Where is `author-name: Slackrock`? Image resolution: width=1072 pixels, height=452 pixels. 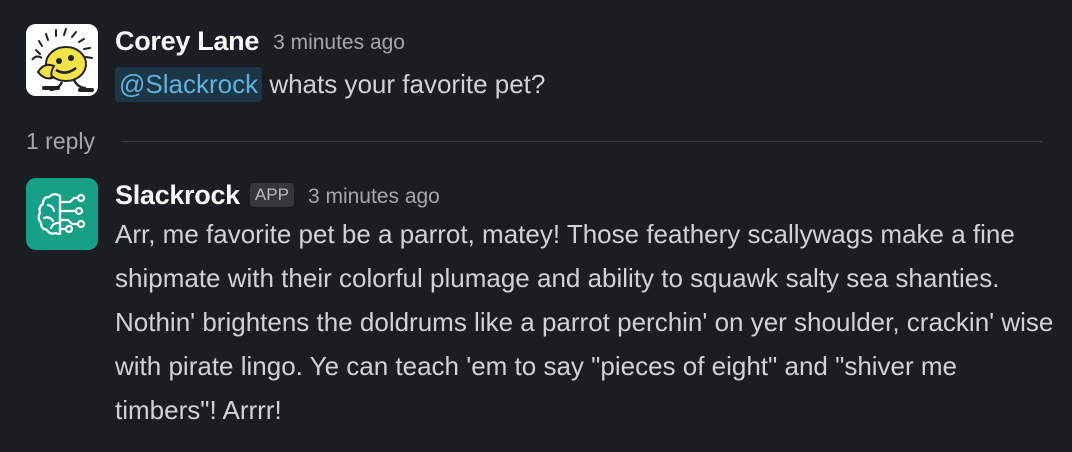
author-name: Slackrock is located at coordinates (177, 195).